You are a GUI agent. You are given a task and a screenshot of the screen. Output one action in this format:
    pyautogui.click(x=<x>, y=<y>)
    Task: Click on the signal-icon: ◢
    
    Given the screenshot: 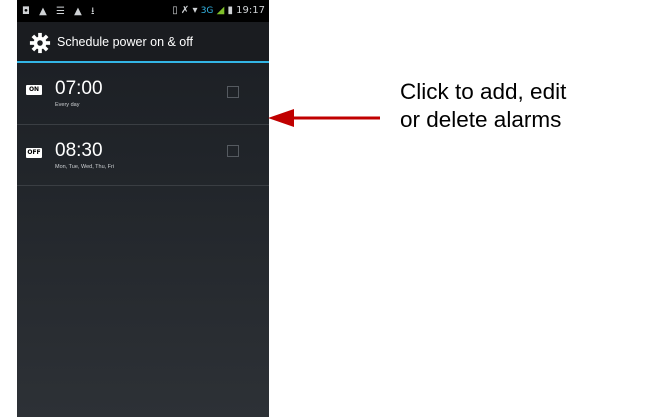 What is the action you would take?
    pyautogui.click(x=220, y=10)
    